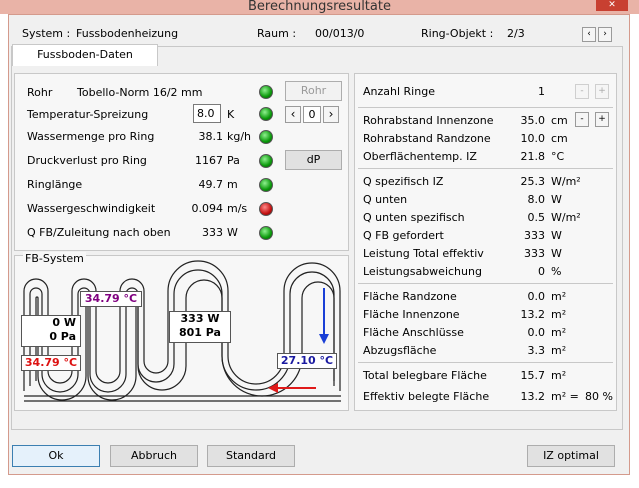 The width and height of the screenshot is (639, 488). Describe the element at coordinates (251, 456) in the screenshot. I see `standard-button: Standard` at that location.